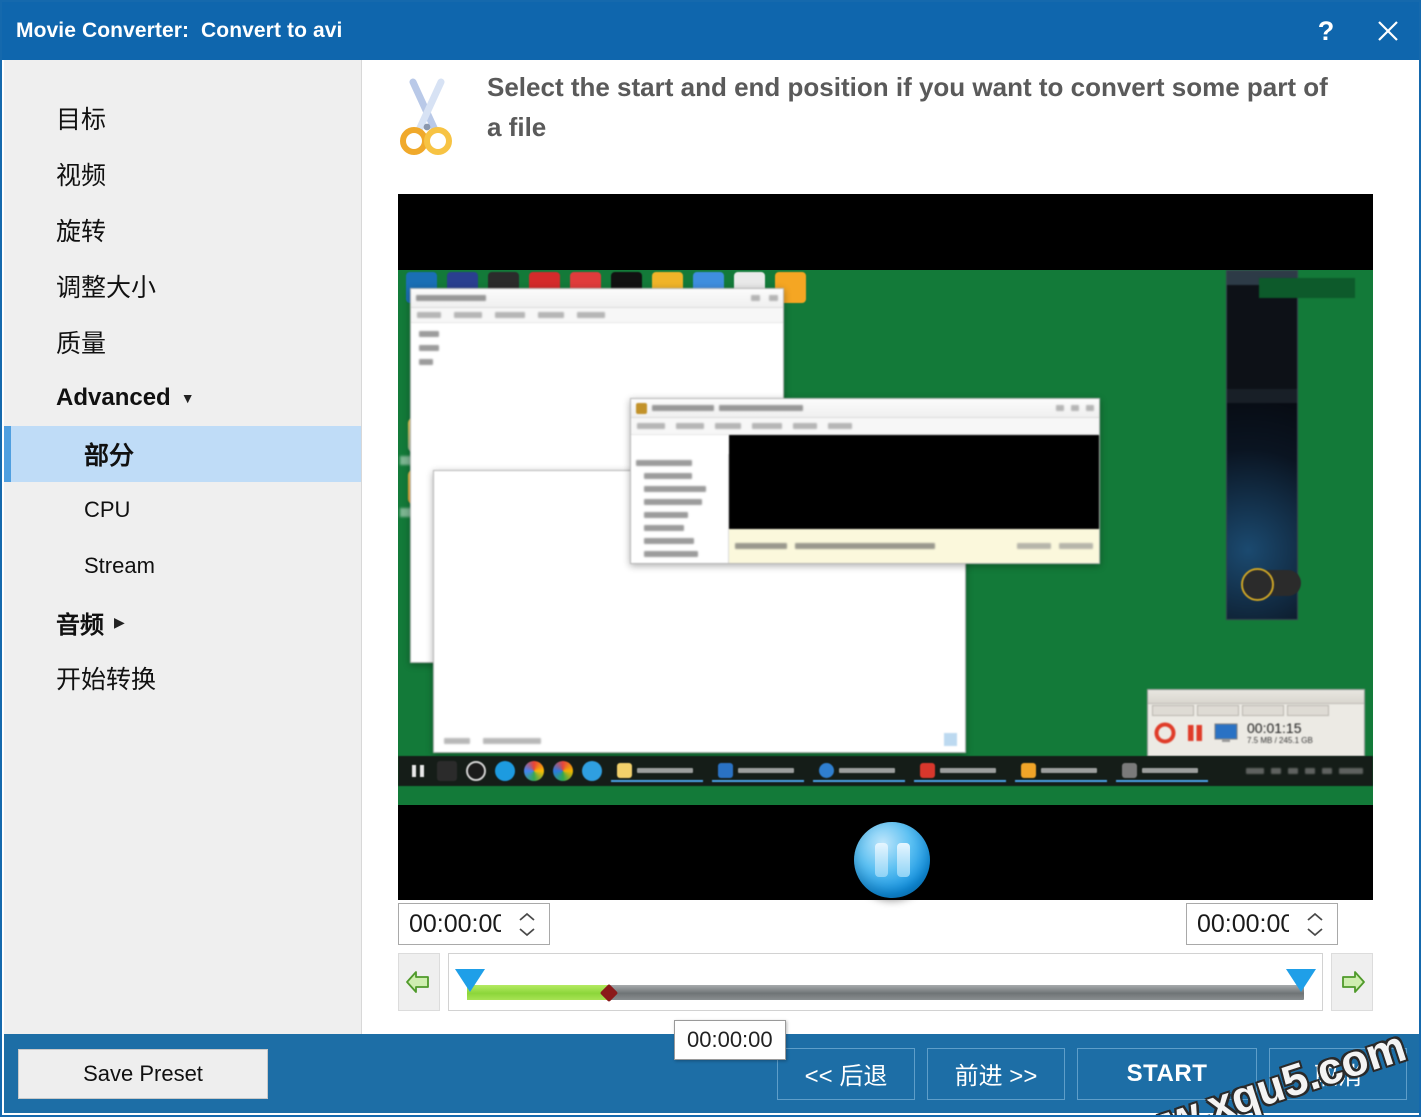  I want to click on timeline-track, so click(885, 992).